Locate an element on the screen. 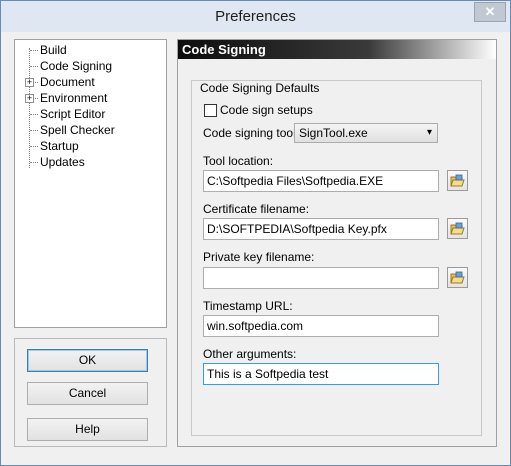  tree-item-code-signing: Code Signing is located at coordinates (90, 66).